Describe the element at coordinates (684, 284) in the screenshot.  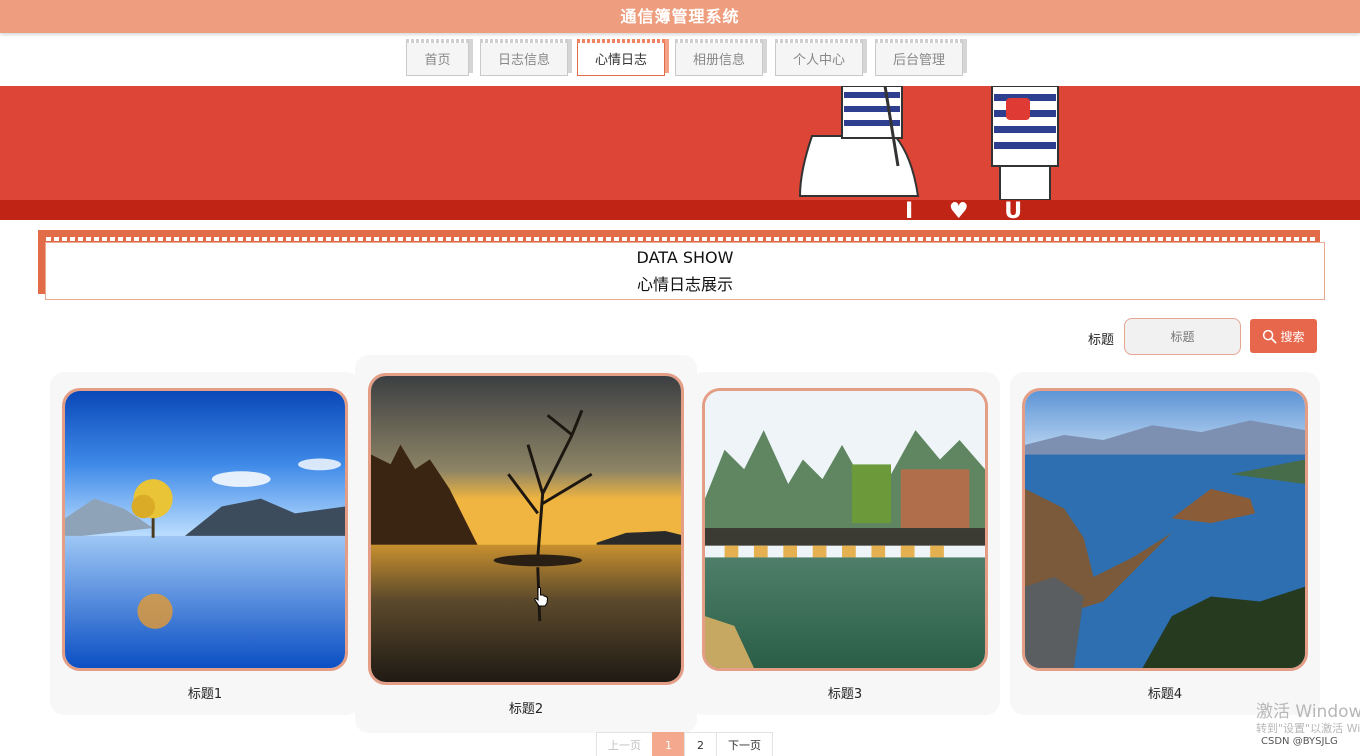
I see `section-title-cn: 心情日志展示` at that location.